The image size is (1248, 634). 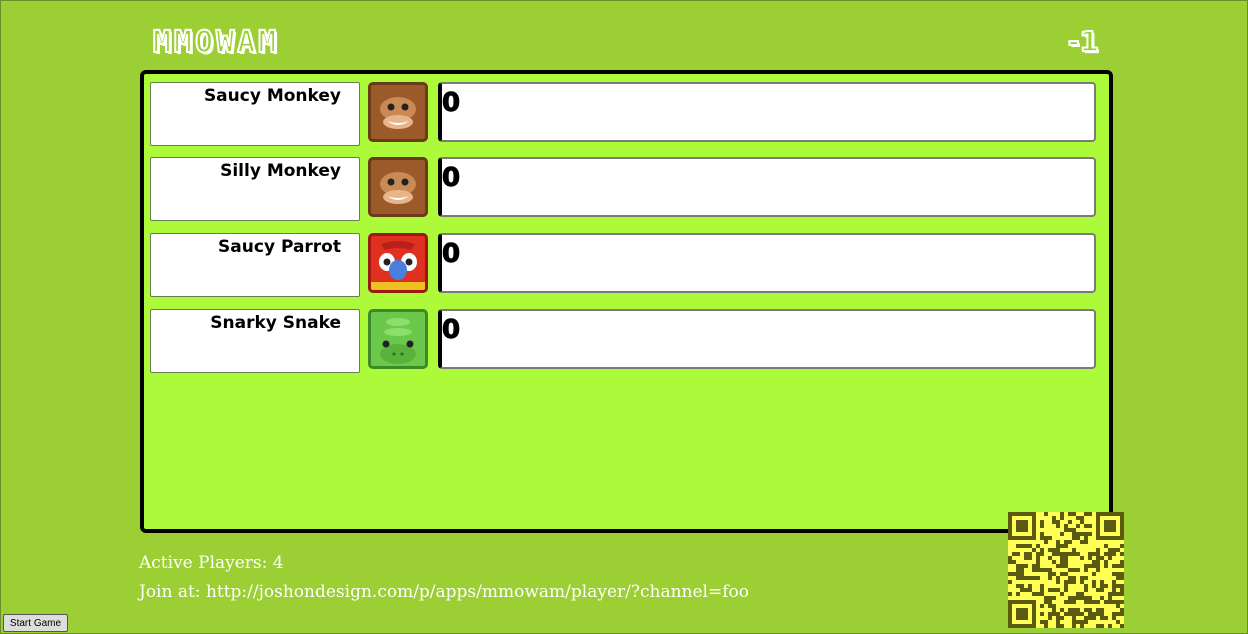 What do you see at coordinates (35, 623) in the screenshot?
I see `start-game-button: Start Game` at bounding box center [35, 623].